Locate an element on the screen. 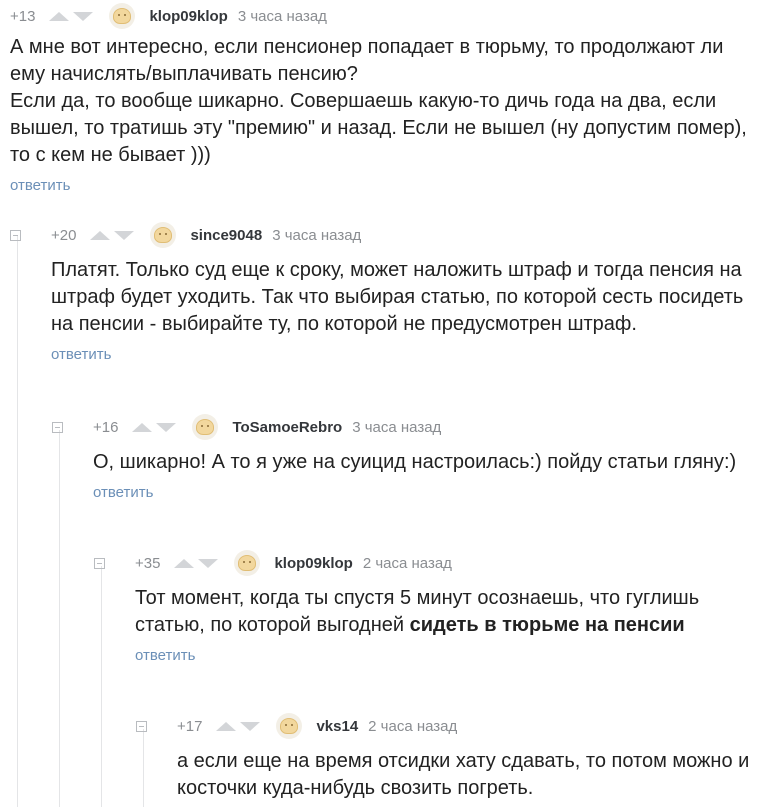  username: vks14 is located at coordinates (337, 726).